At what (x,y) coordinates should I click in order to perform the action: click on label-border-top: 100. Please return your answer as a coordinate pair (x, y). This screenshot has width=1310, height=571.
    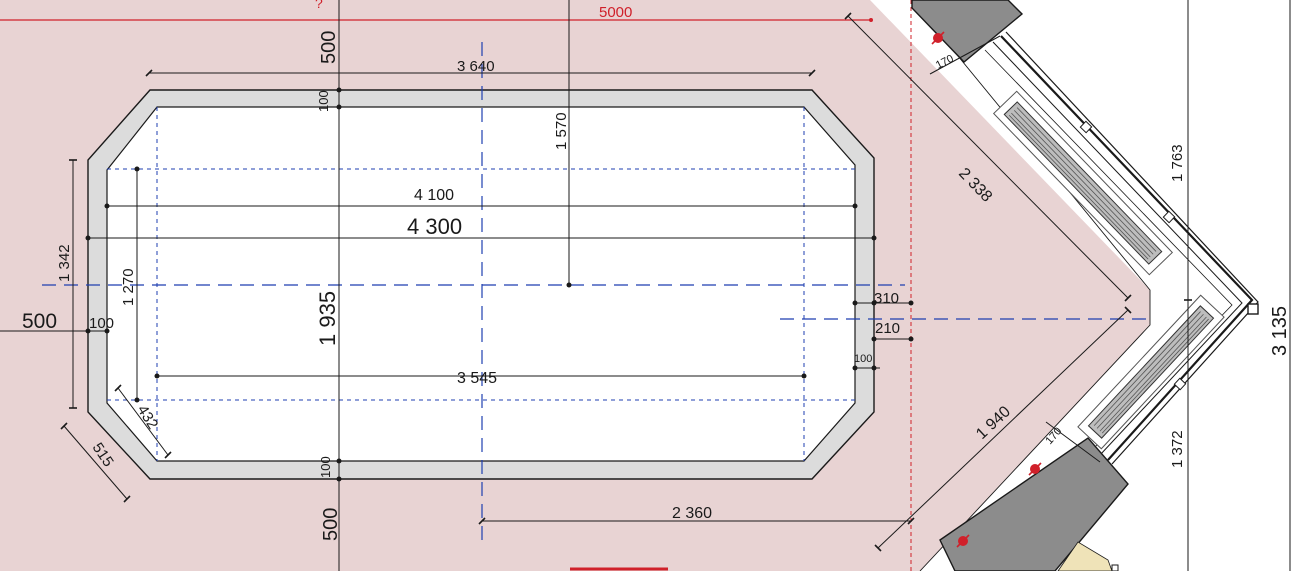
    Looking at the image, I should click on (323, 101).